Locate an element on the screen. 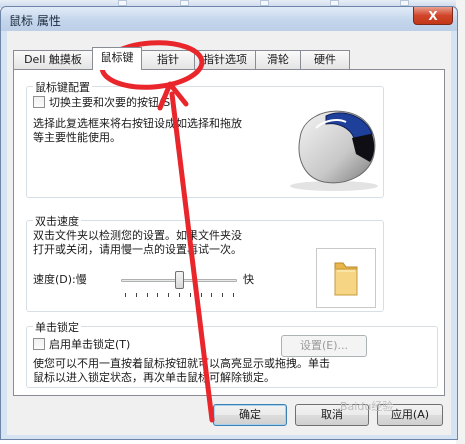 The width and height of the screenshot is (465, 444). tab-pointers: 指针 is located at coordinates (168, 59).